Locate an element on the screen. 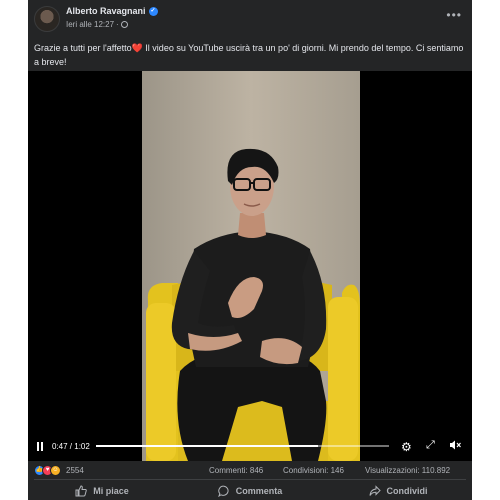 The width and height of the screenshot is (500, 500). muted-volume-icon is located at coordinates (455, 446).